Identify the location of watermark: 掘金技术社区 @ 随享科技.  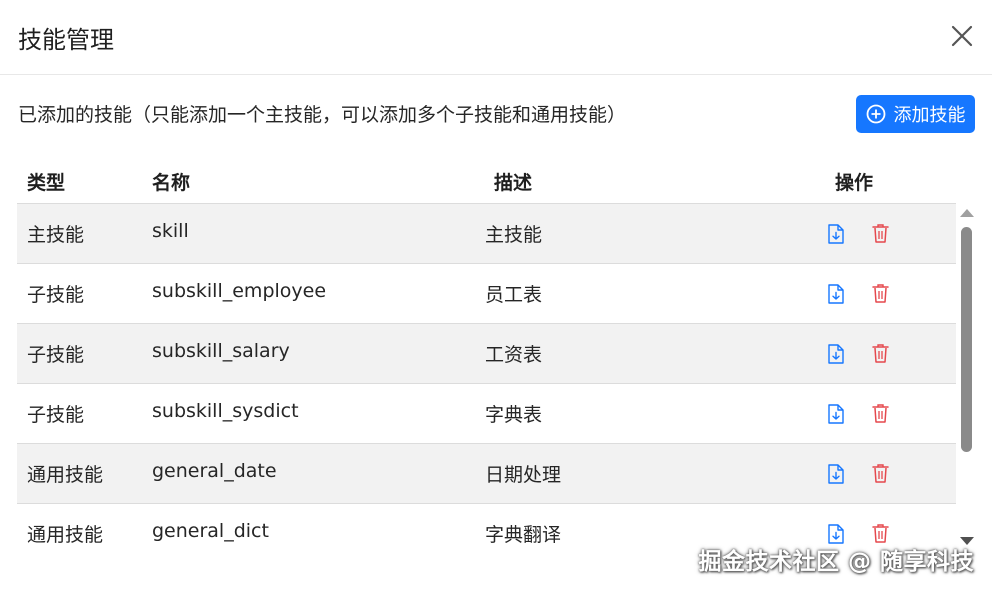
(836, 562).